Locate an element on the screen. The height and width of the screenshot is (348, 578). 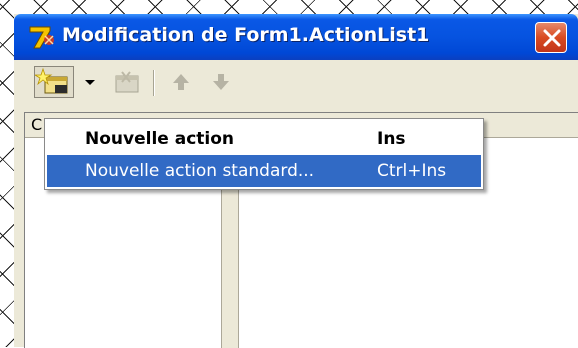
delete-action-button is located at coordinates (127, 82).